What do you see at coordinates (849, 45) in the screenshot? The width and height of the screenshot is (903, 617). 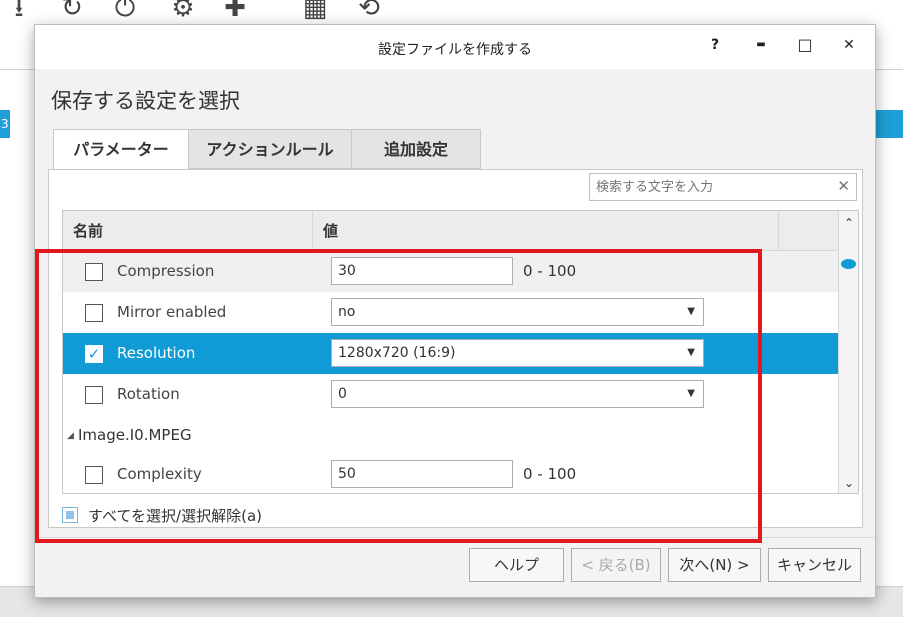 I see `close-icon: ✕` at bounding box center [849, 45].